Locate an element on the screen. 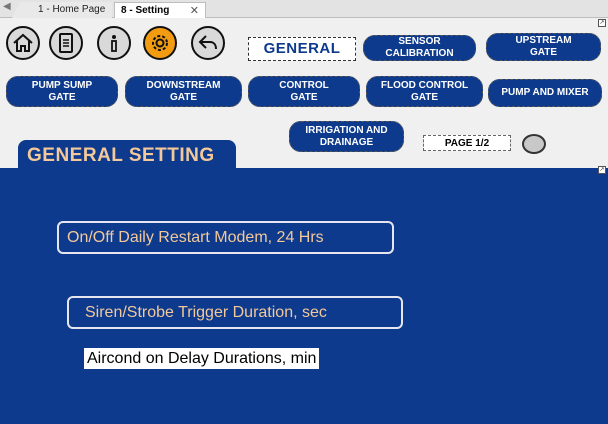 The height and width of the screenshot is (424, 608). tab-setting-label: 8 - Setting is located at coordinates (145, 10).